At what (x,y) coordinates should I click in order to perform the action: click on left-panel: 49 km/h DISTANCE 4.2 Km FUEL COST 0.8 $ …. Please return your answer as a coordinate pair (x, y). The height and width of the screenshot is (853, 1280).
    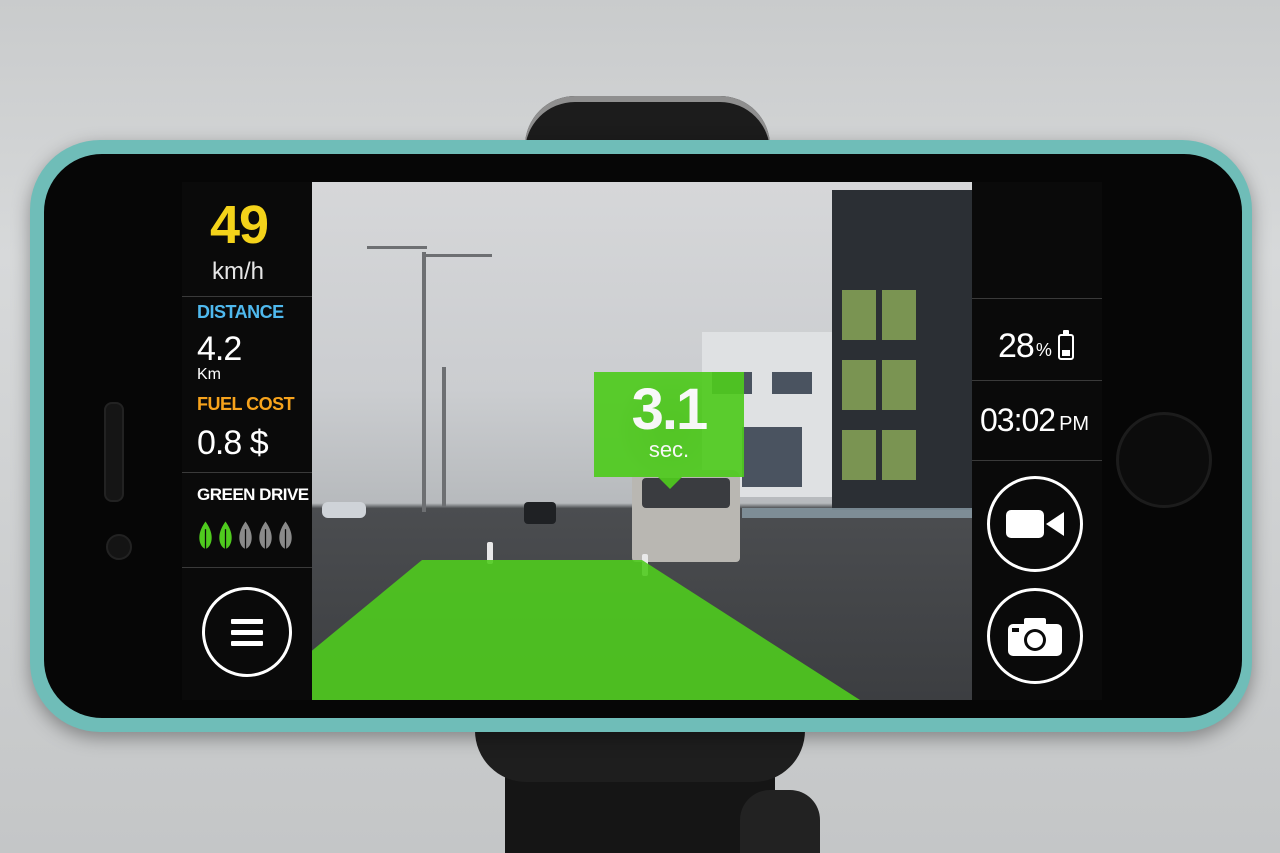
    Looking at the image, I should click on (247, 441).